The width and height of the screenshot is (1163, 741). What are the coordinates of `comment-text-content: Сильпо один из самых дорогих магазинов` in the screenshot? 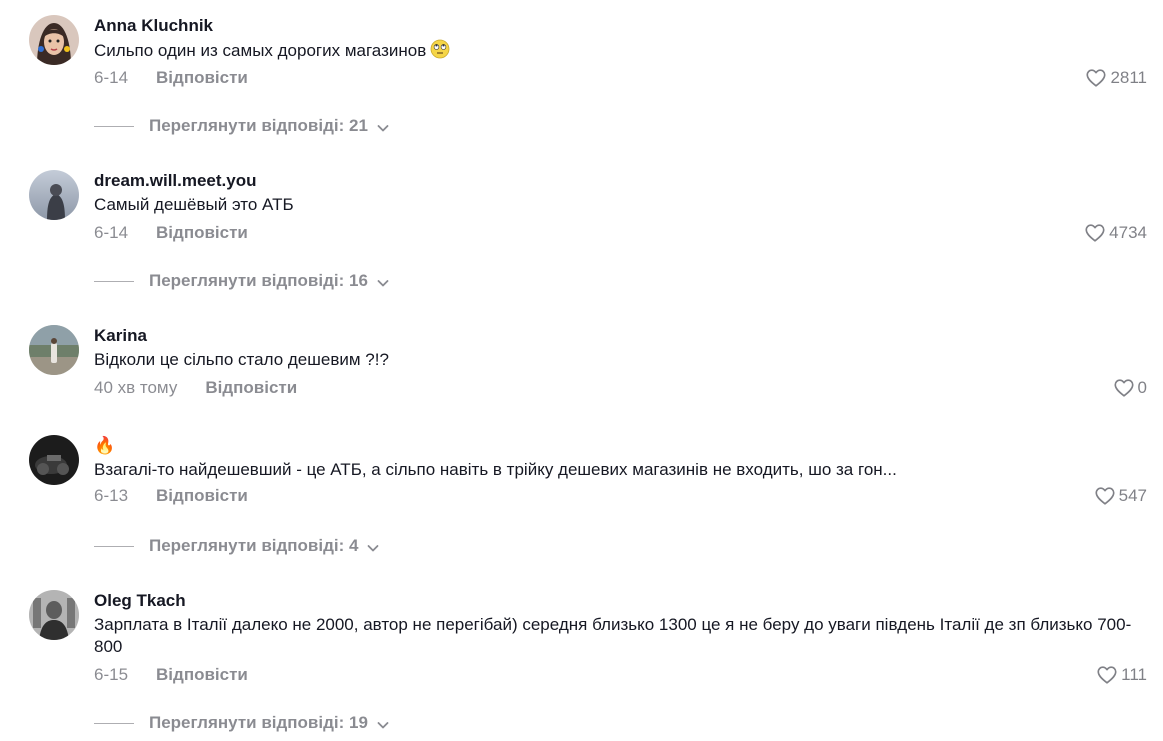 It's located at (260, 50).